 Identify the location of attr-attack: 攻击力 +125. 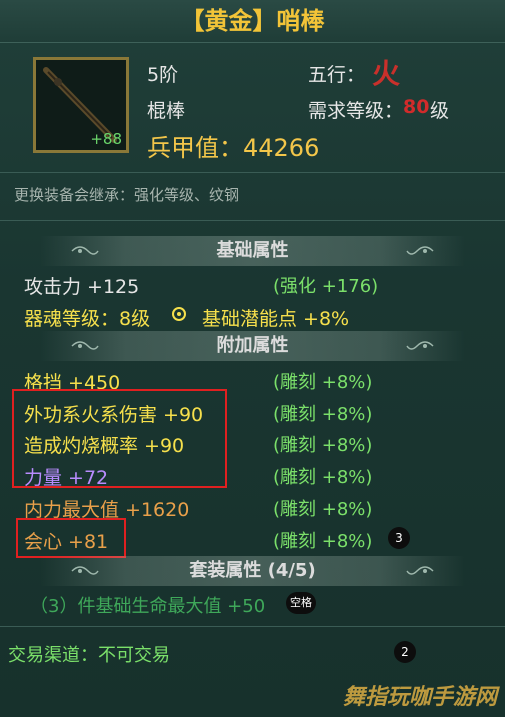
(82, 287).